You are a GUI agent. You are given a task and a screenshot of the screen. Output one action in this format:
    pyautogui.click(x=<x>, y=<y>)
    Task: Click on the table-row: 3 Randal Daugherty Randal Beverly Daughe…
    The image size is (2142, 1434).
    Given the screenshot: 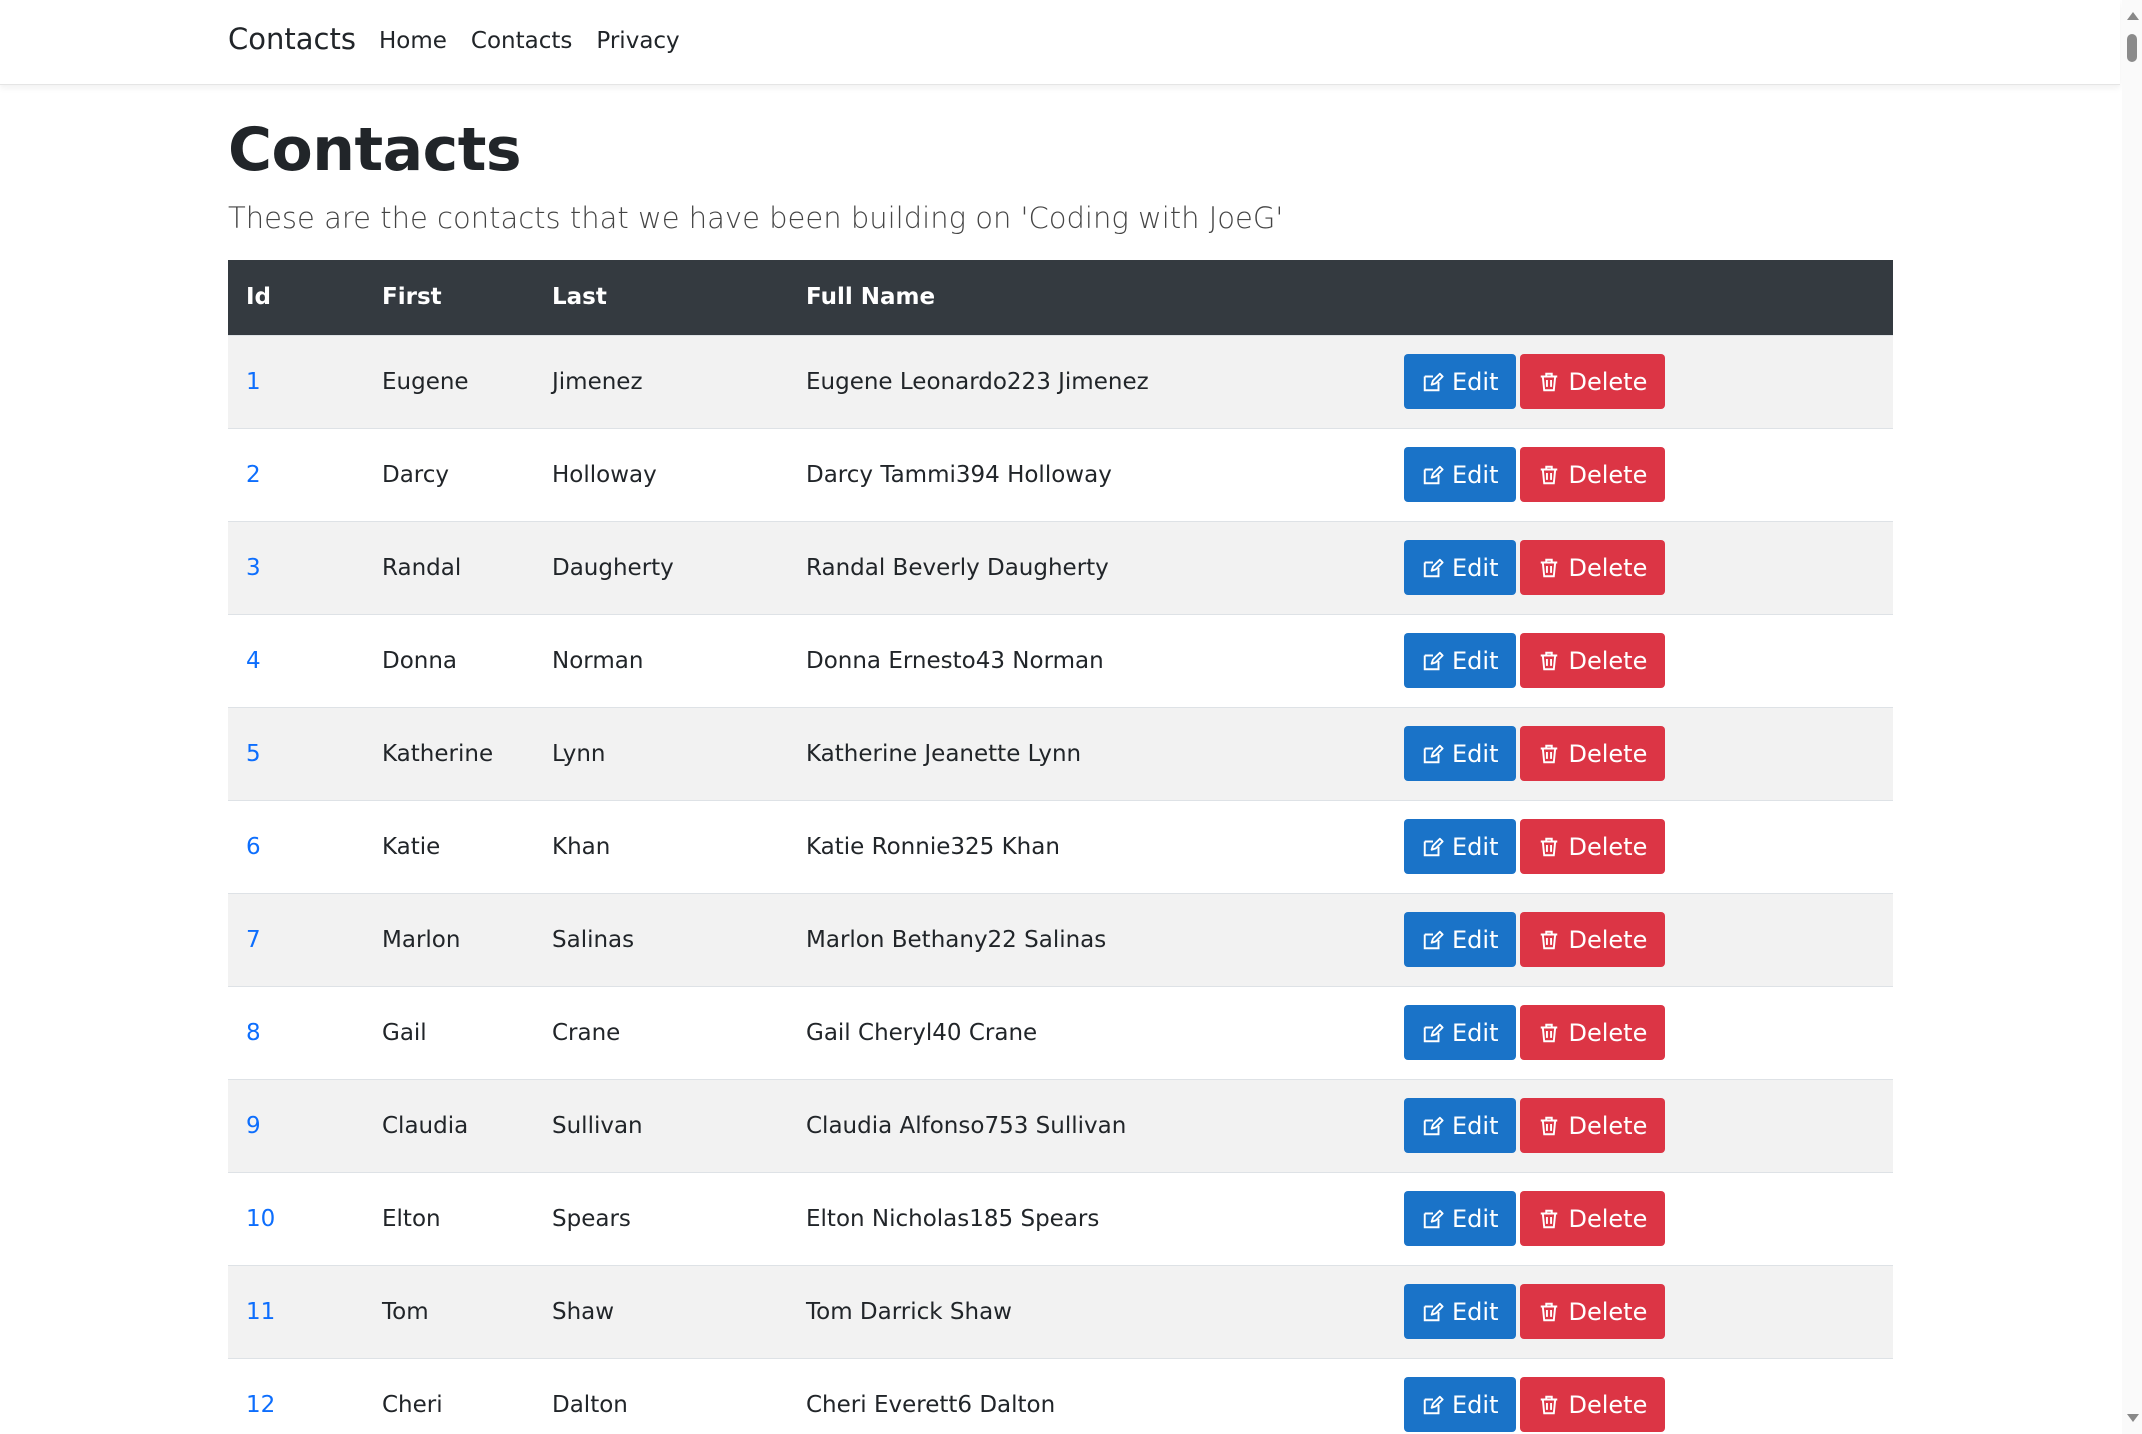 What is the action you would take?
    pyautogui.click(x=1060, y=567)
    